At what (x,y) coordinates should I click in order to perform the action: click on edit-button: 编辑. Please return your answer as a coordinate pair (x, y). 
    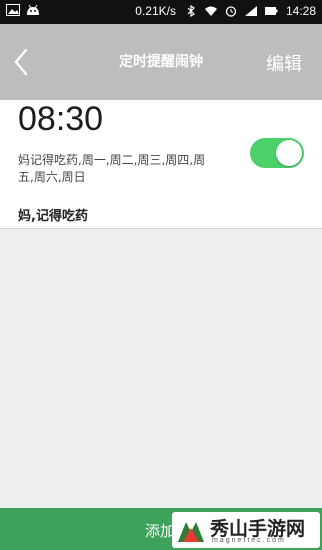
    Looking at the image, I should click on (284, 63).